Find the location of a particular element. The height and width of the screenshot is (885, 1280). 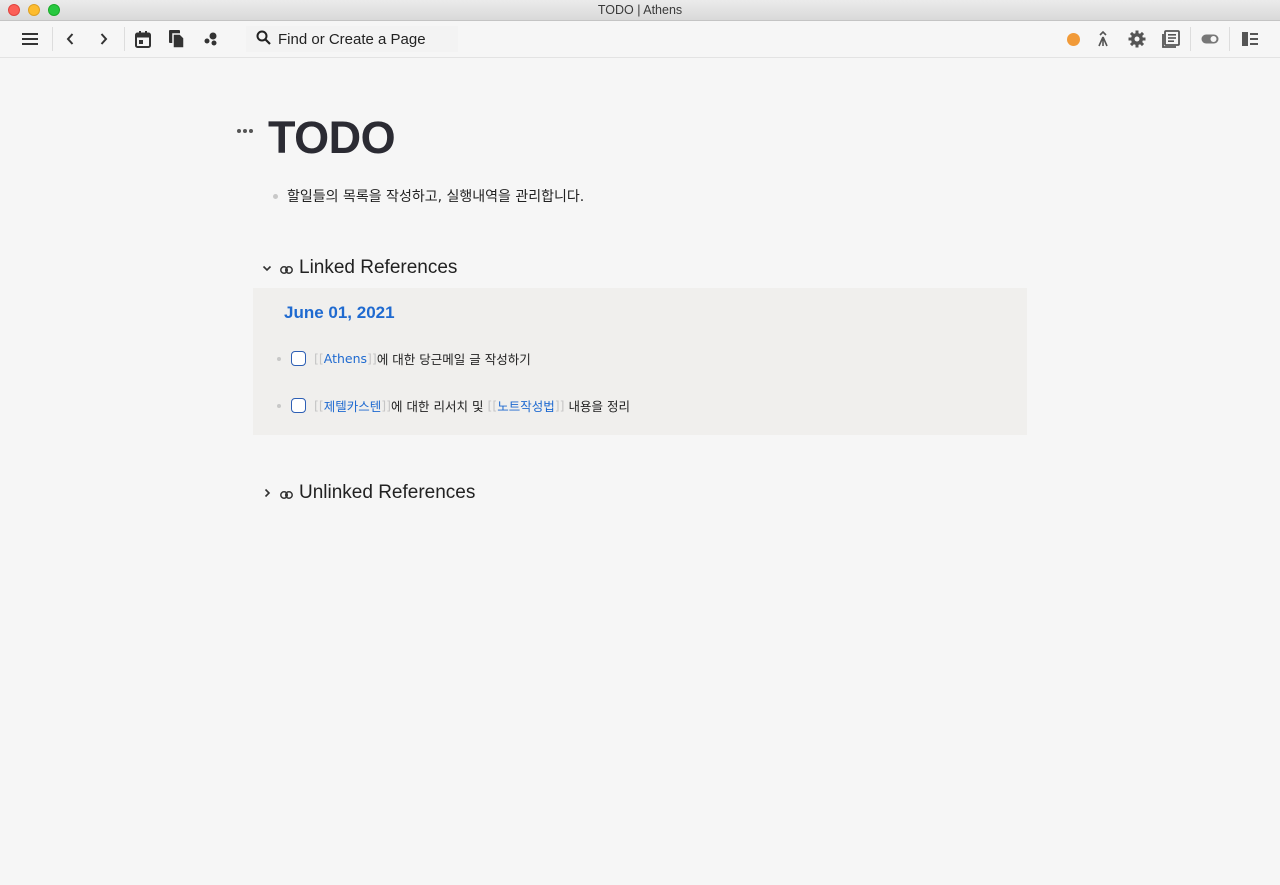

page-options-icon is located at coordinates (246, 131).